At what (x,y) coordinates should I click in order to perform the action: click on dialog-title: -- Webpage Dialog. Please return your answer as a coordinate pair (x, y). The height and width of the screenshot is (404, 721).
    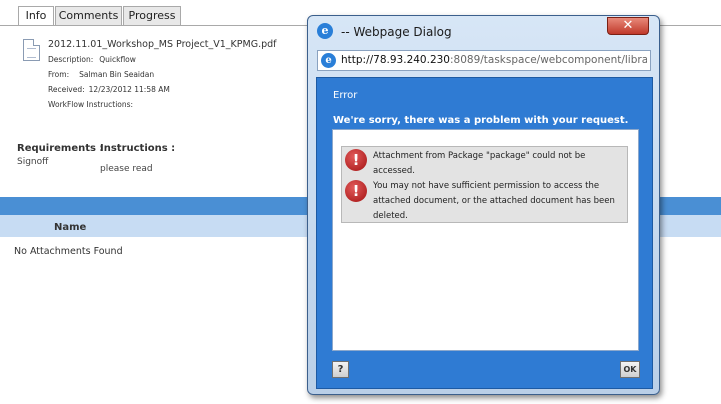
    Looking at the image, I should click on (396, 32).